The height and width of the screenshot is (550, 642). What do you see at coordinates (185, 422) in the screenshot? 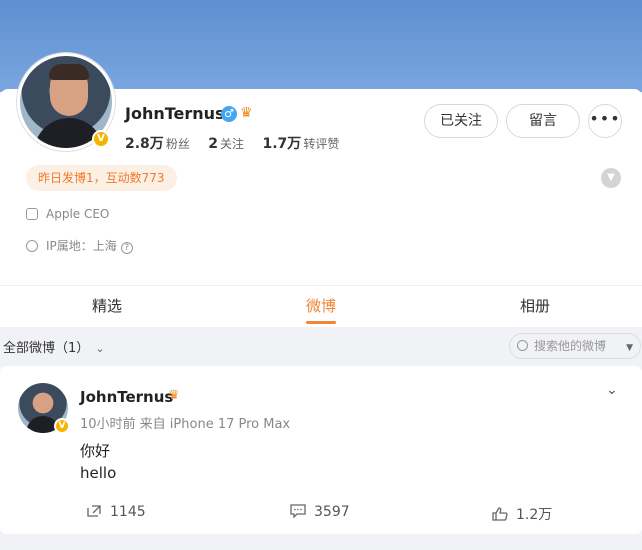
I see `post-meta: 10小时前 来自 iPhone 17 Pro Max` at bounding box center [185, 422].